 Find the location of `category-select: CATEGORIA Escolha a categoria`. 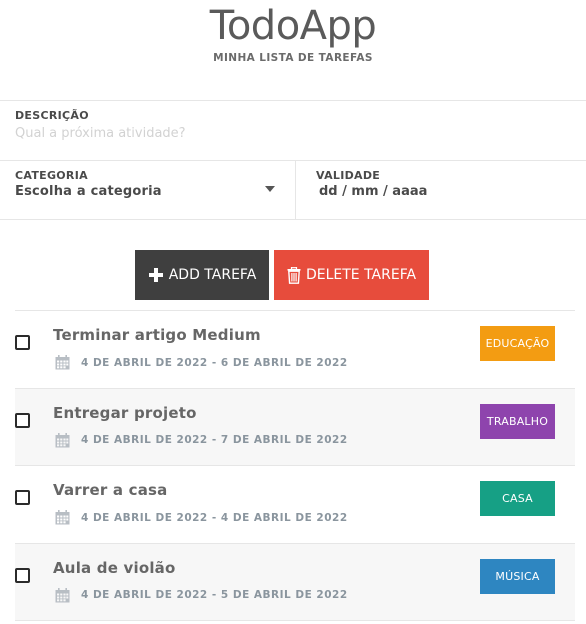

category-select: CATEGORIA Escolha a categoria is located at coordinates (148, 190).